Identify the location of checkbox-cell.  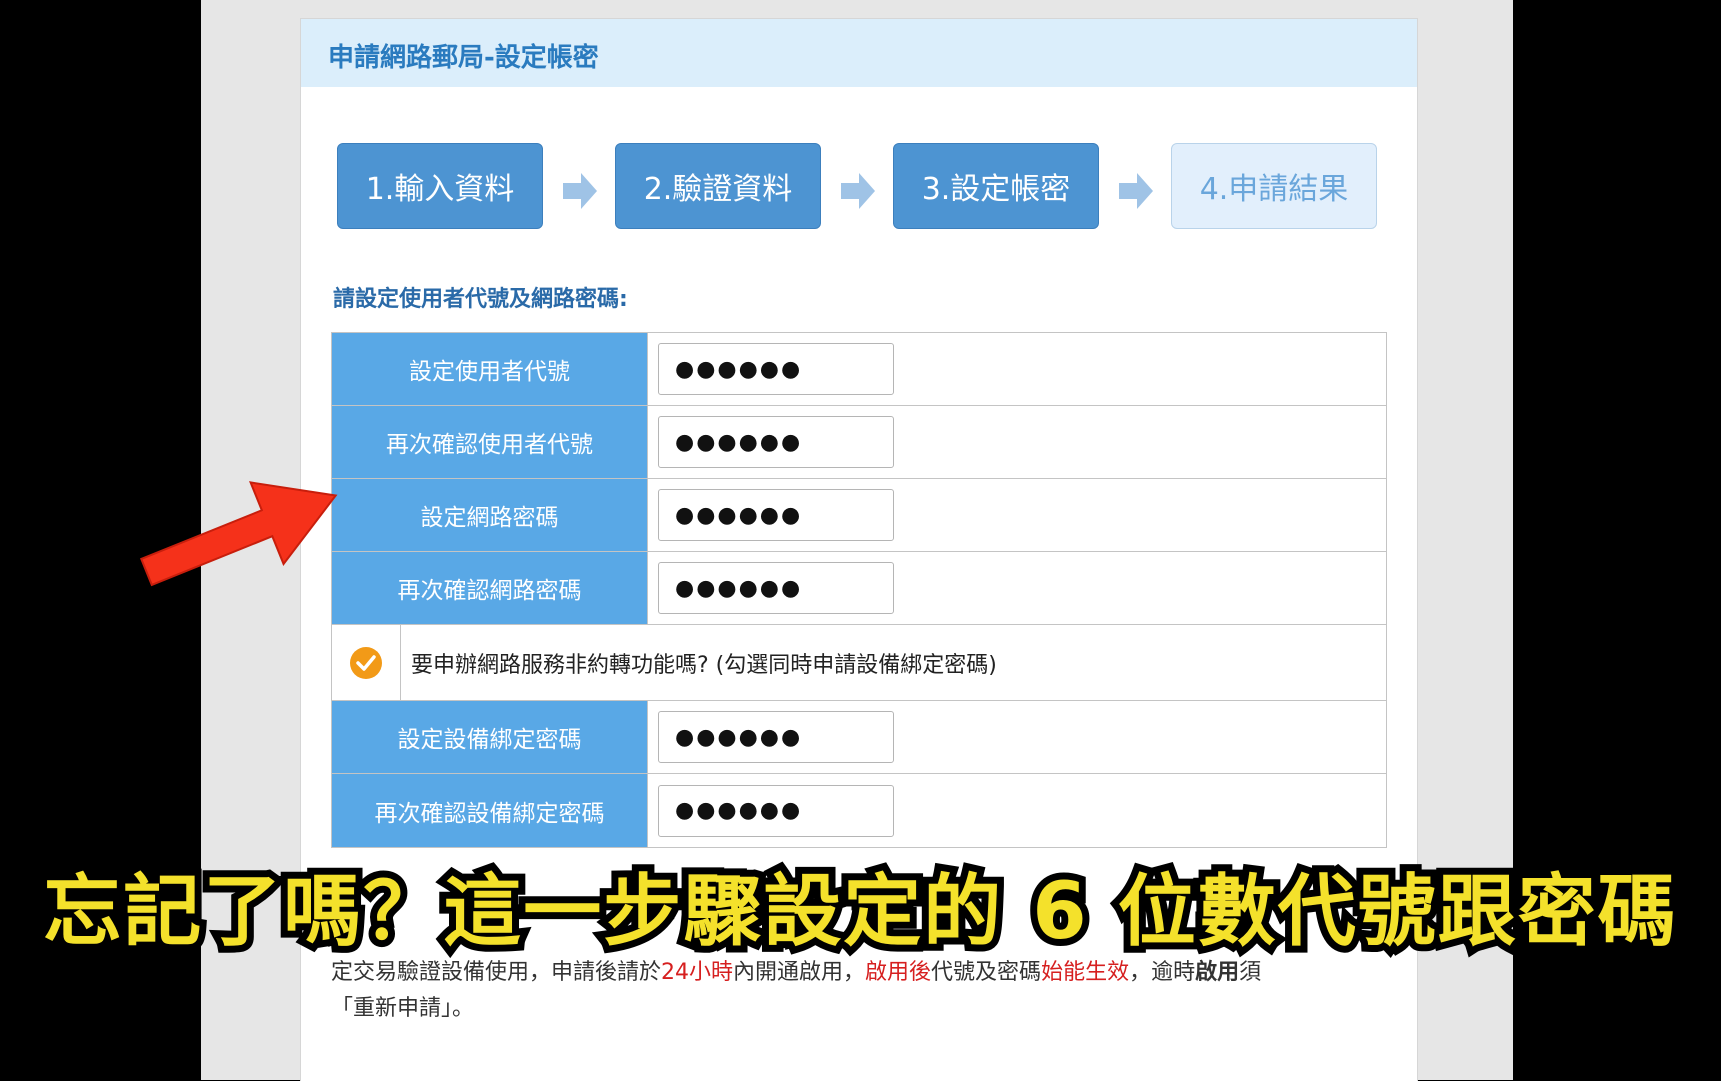
(366, 662).